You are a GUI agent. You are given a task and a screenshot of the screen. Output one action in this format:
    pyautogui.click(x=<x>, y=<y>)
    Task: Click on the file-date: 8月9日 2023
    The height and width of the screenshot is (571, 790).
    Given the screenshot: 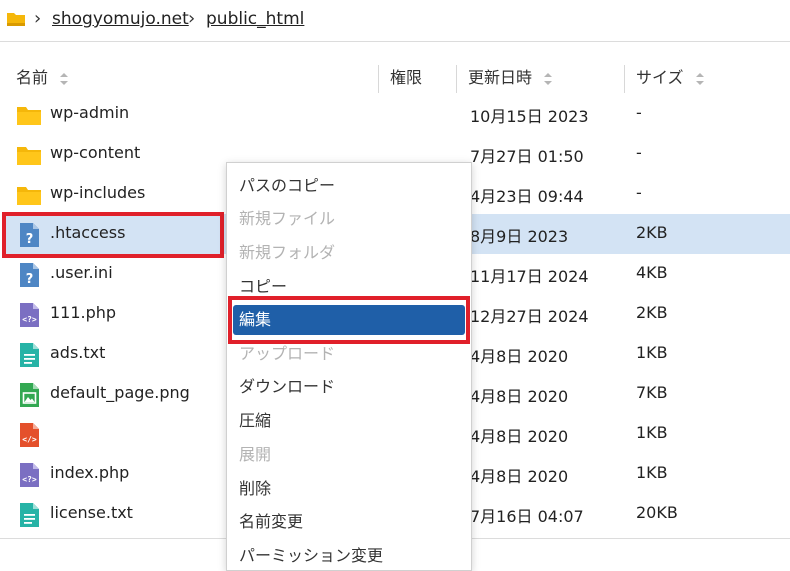 What is the action you would take?
    pyautogui.click(x=519, y=236)
    